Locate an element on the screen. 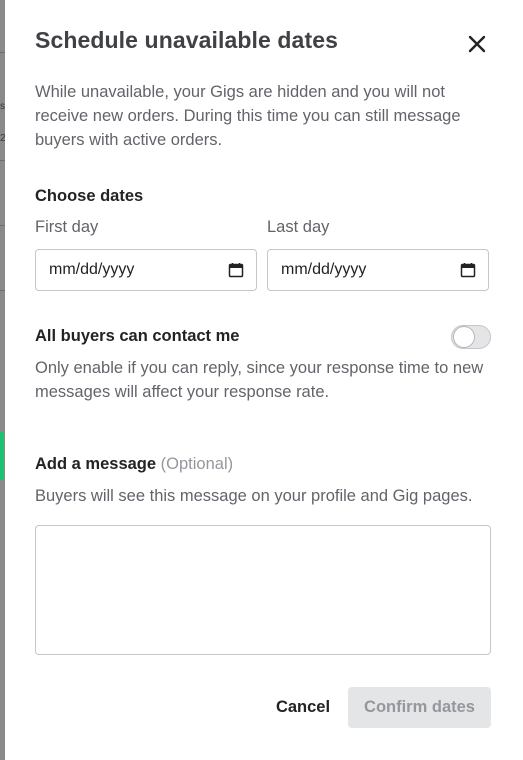 This screenshot has height=760, width=523. close-icon is located at coordinates (477, 44).